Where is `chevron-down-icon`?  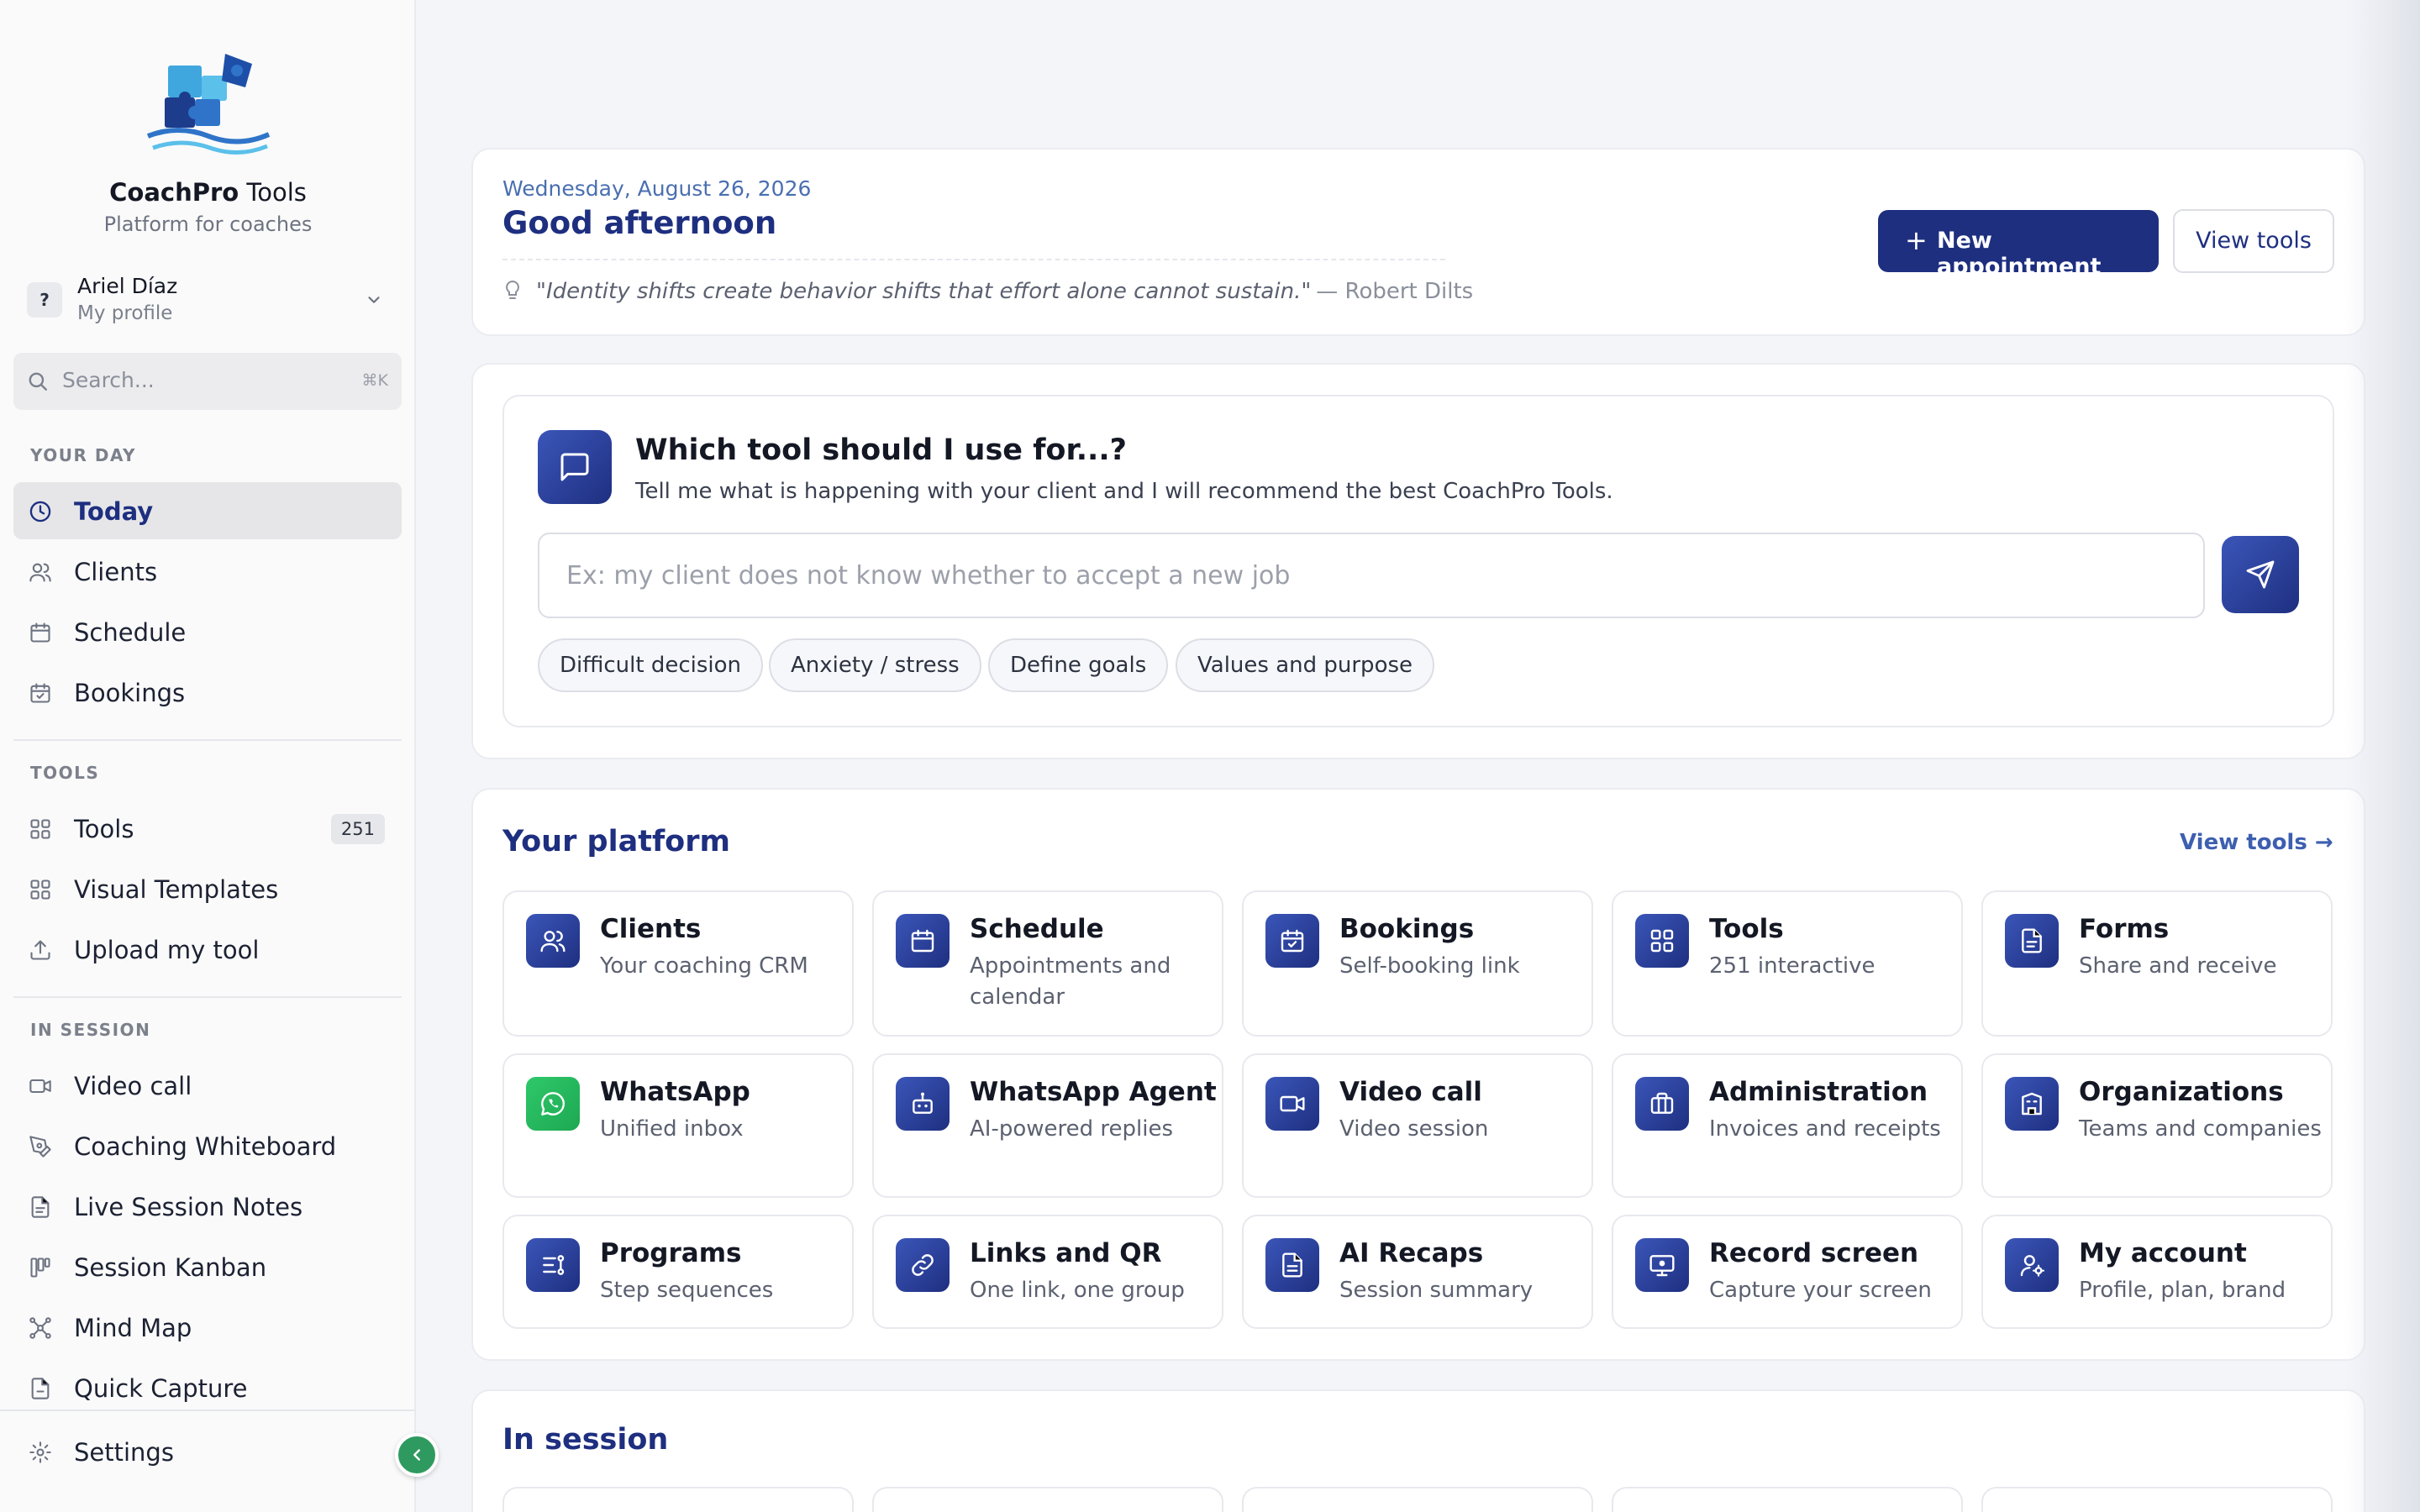 chevron-down-icon is located at coordinates (374, 300).